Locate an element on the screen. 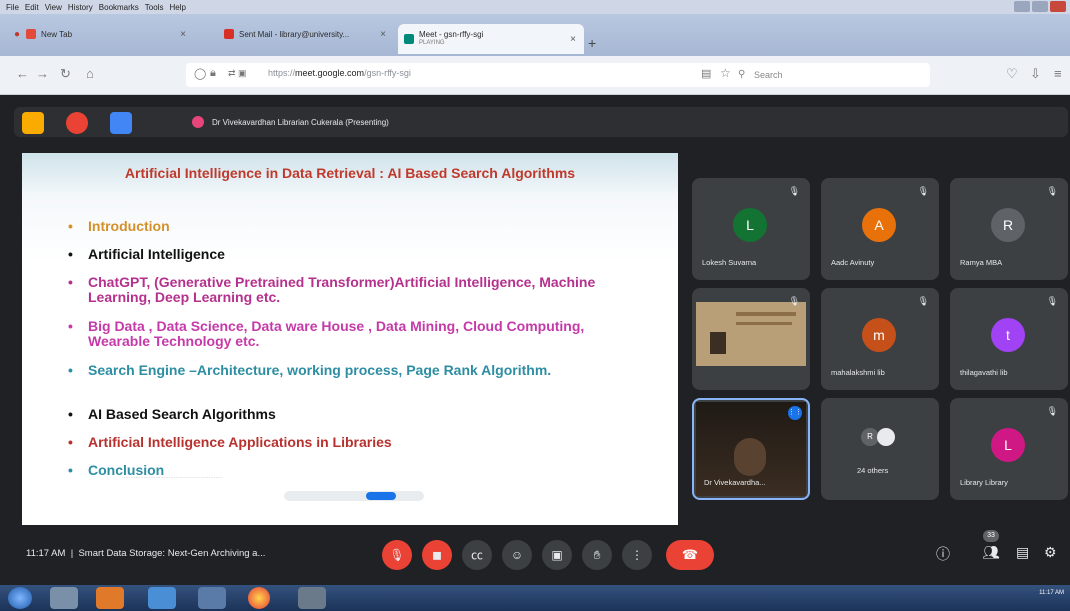 The height and width of the screenshot is (611, 1070). more-options-button: ⋮ is located at coordinates (637, 555).